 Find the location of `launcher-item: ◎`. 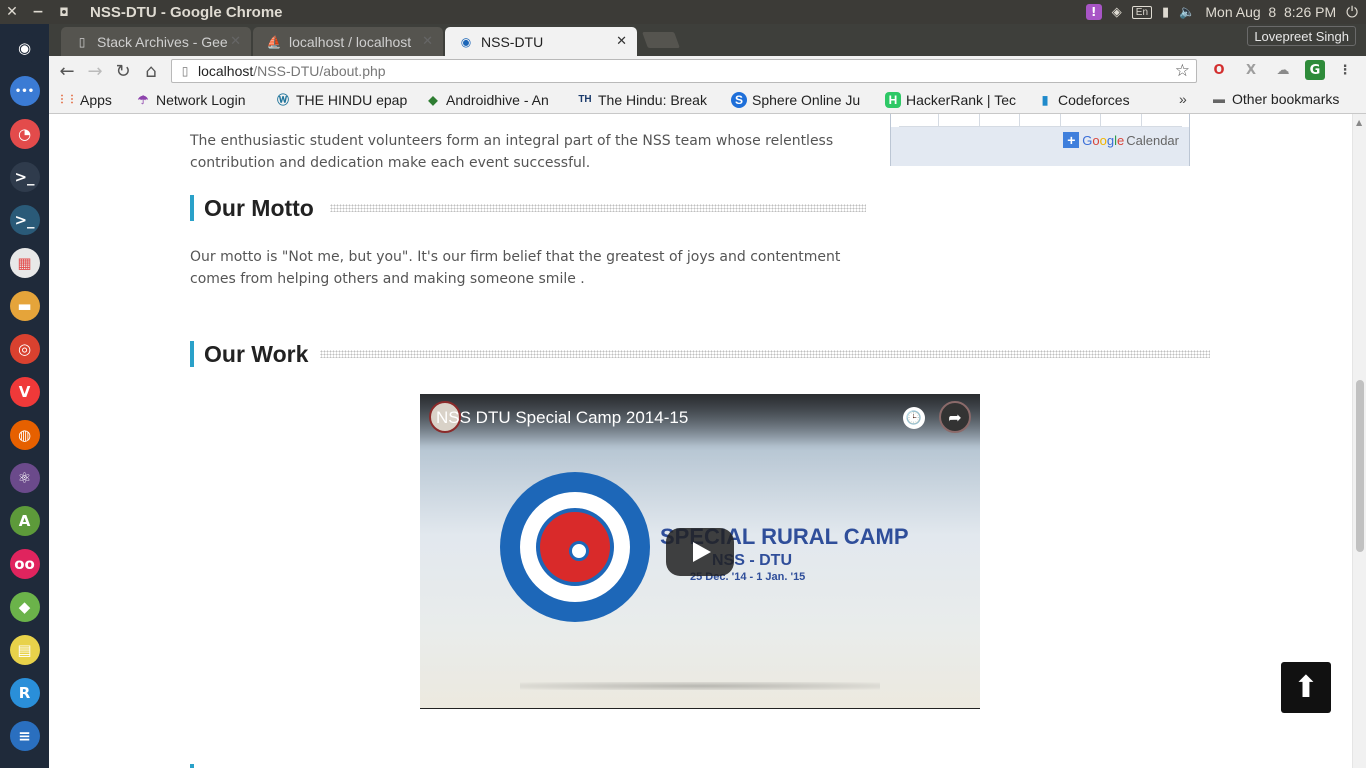

launcher-item: ◎ is located at coordinates (25, 349).